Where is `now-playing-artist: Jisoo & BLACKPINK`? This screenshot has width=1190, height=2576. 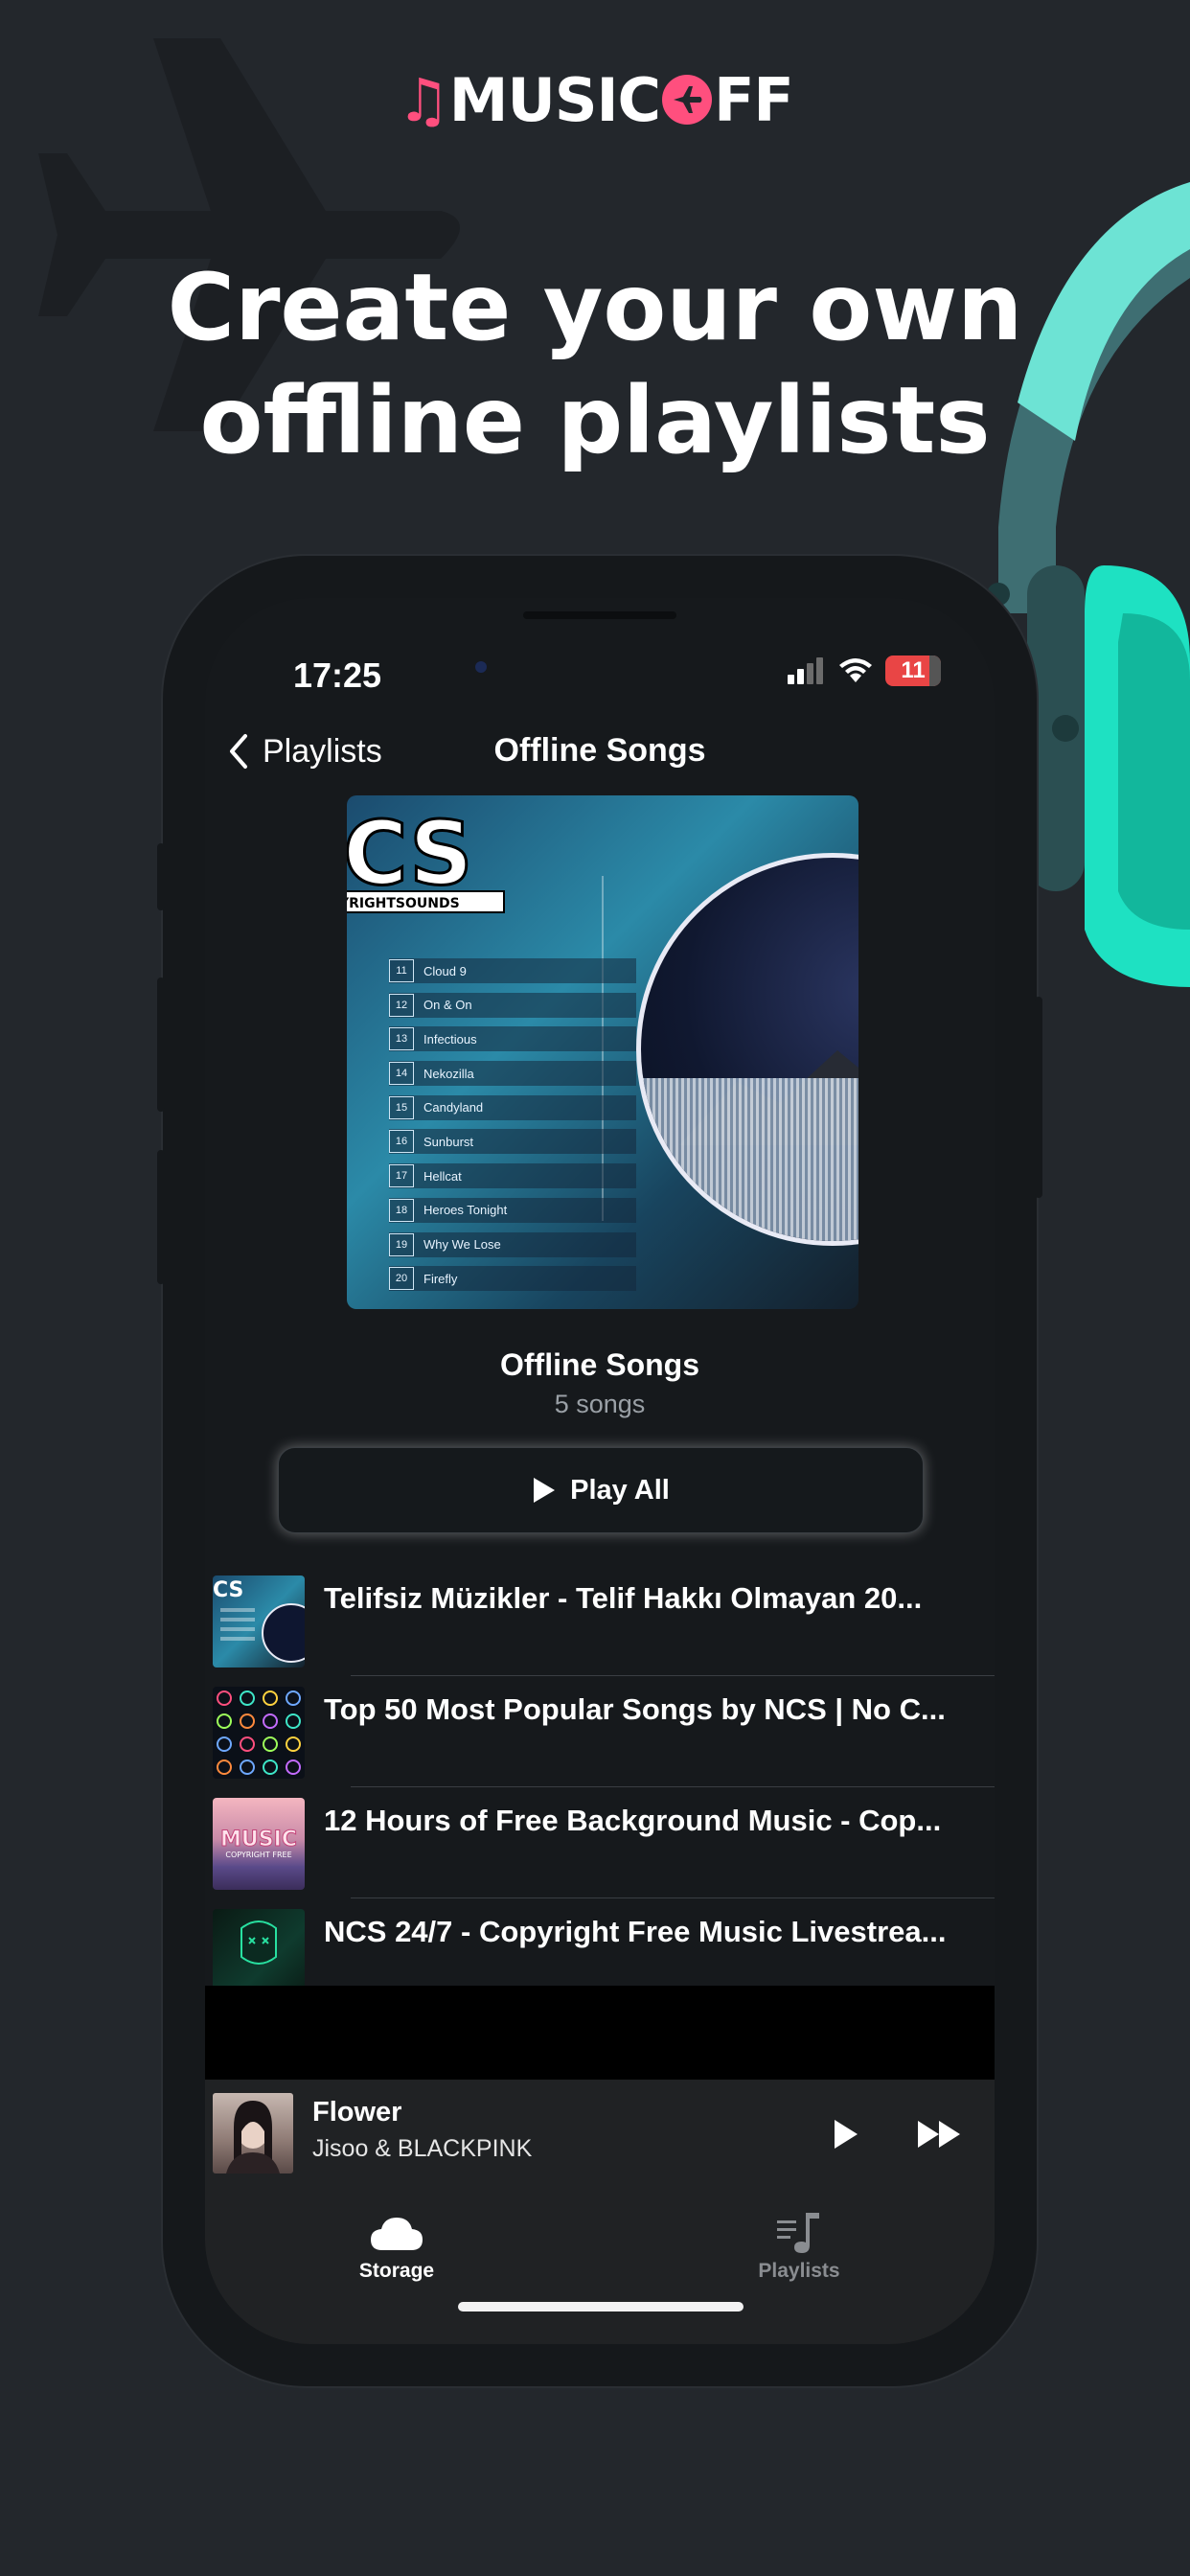
now-playing-artist: Jisoo & BLACKPINK is located at coordinates (422, 2148).